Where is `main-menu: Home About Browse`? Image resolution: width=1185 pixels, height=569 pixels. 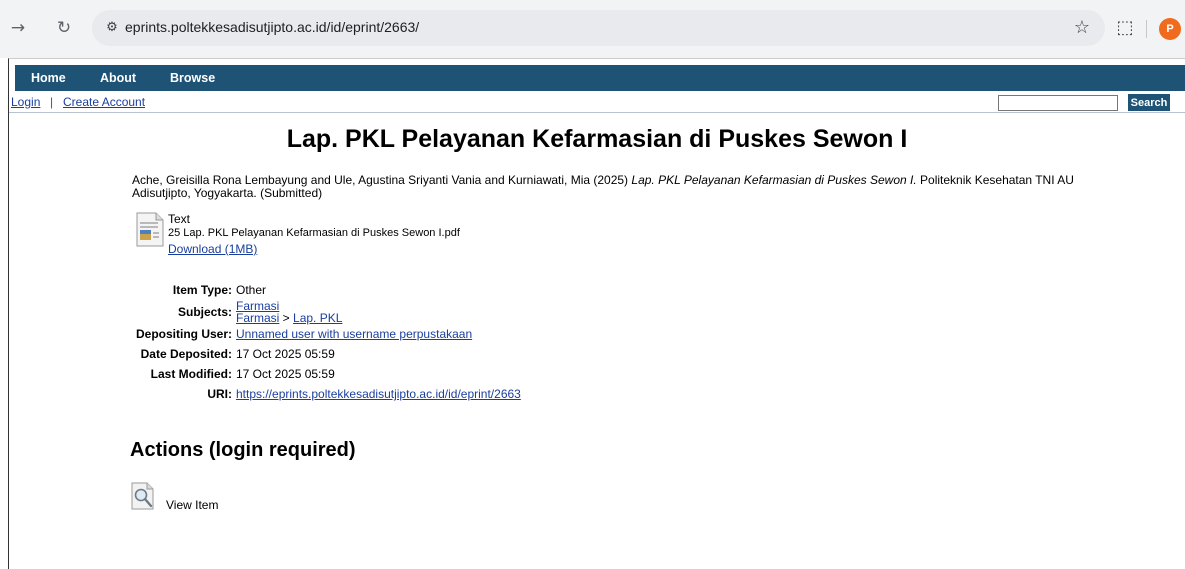 main-menu: Home About Browse is located at coordinates (600, 78).